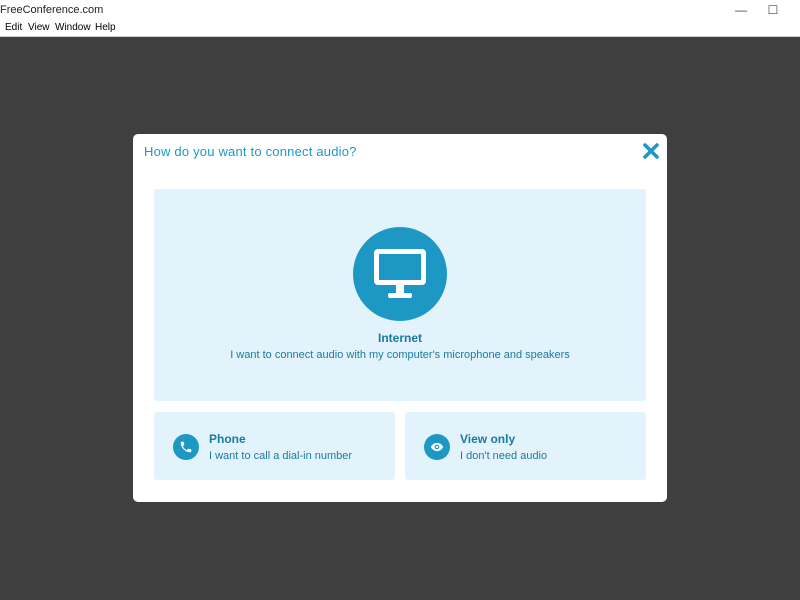 This screenshot has height=600, width=800. What do you see at coordinates (105, 27) in the screenshot?
I see `menu-help: Help` at bounding box center [105, 27].